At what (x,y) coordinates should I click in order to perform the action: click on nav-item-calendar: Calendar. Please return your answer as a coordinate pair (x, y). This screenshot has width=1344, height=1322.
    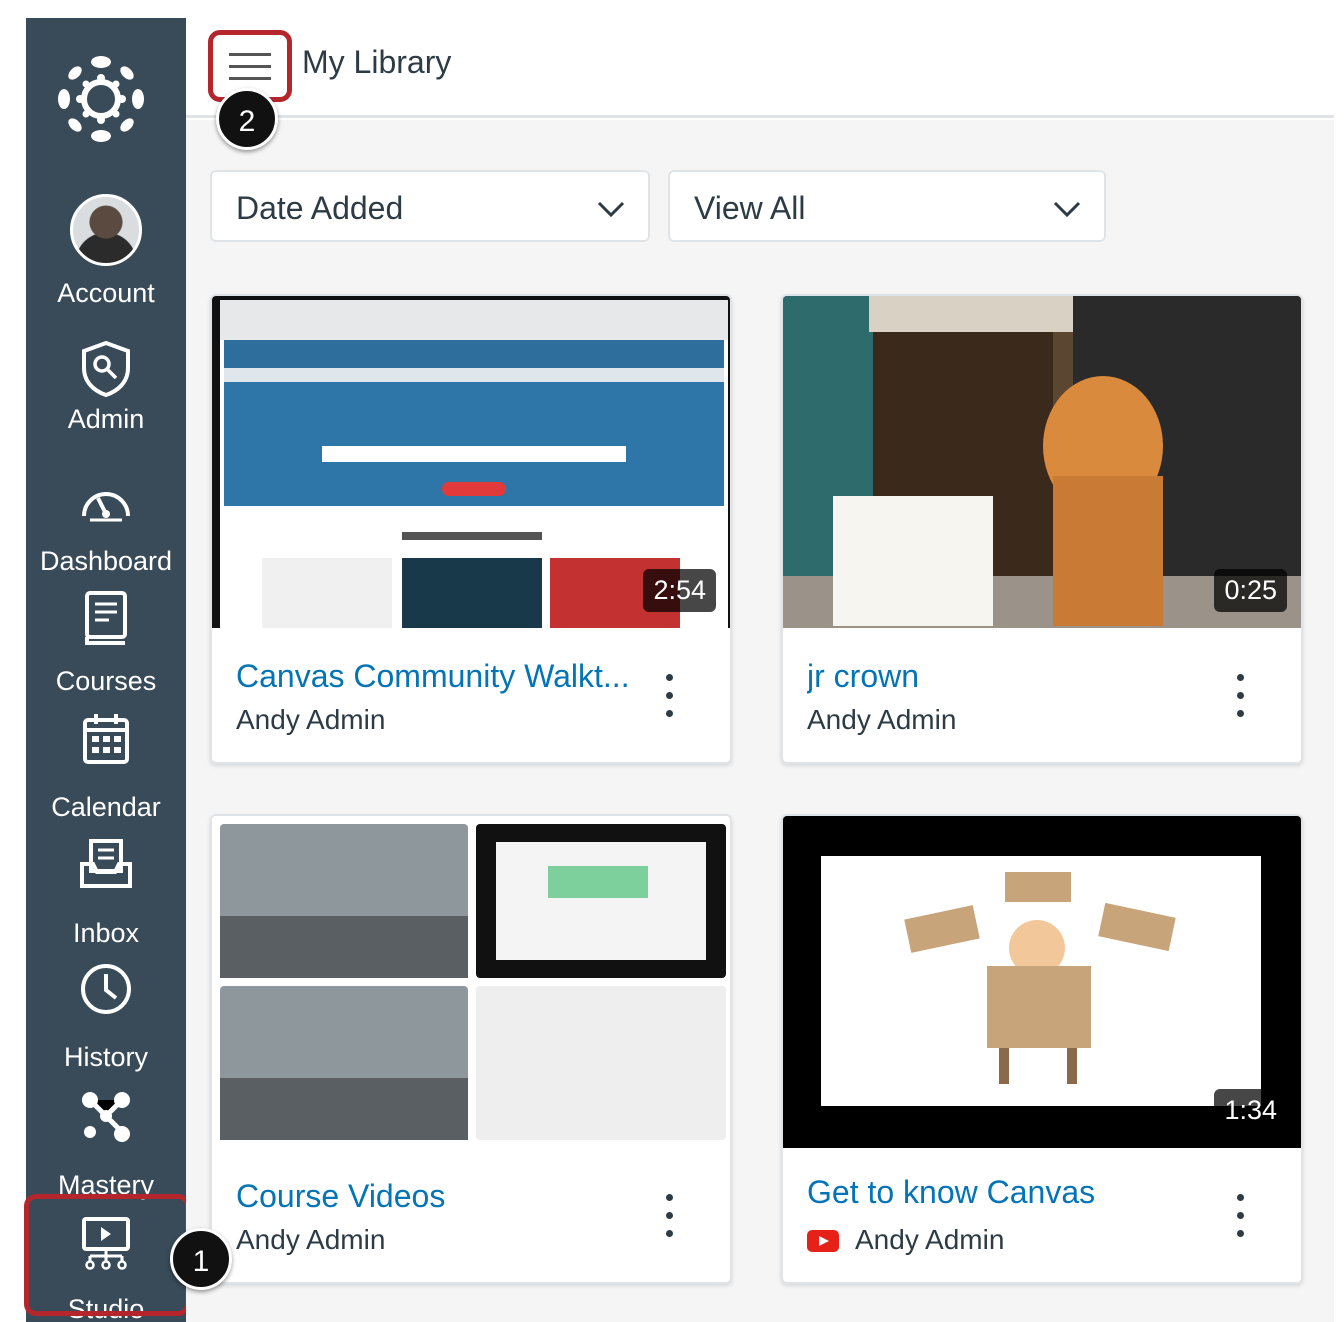
    Looking at the image, I should click on (106, 769).